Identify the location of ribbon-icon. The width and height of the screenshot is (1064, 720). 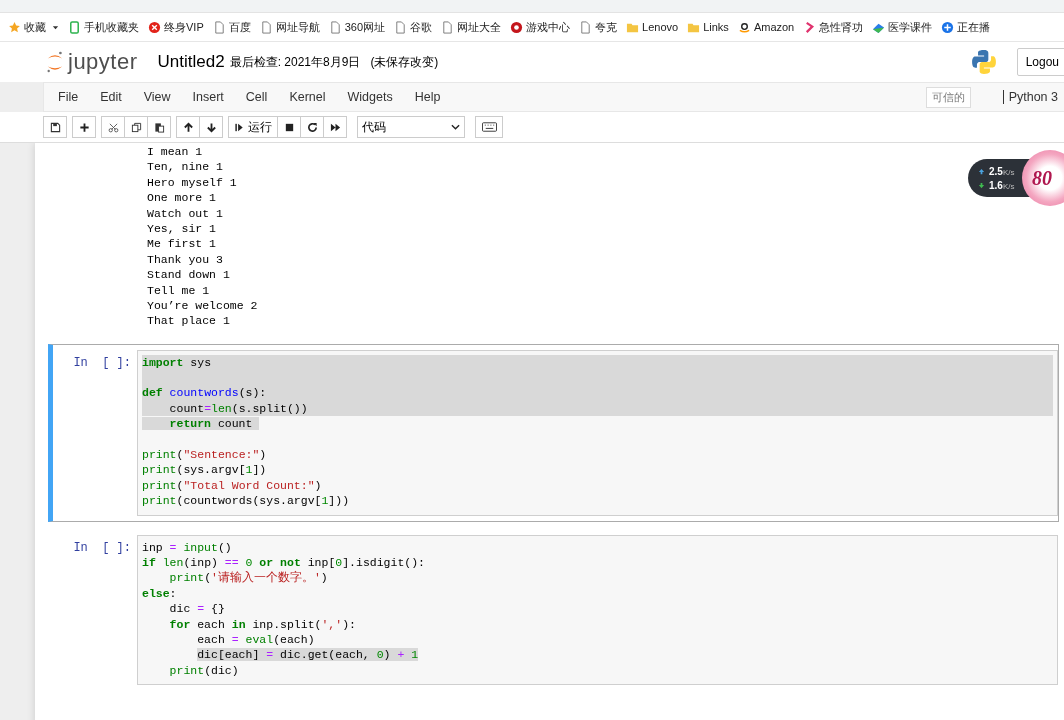
(810, 27).